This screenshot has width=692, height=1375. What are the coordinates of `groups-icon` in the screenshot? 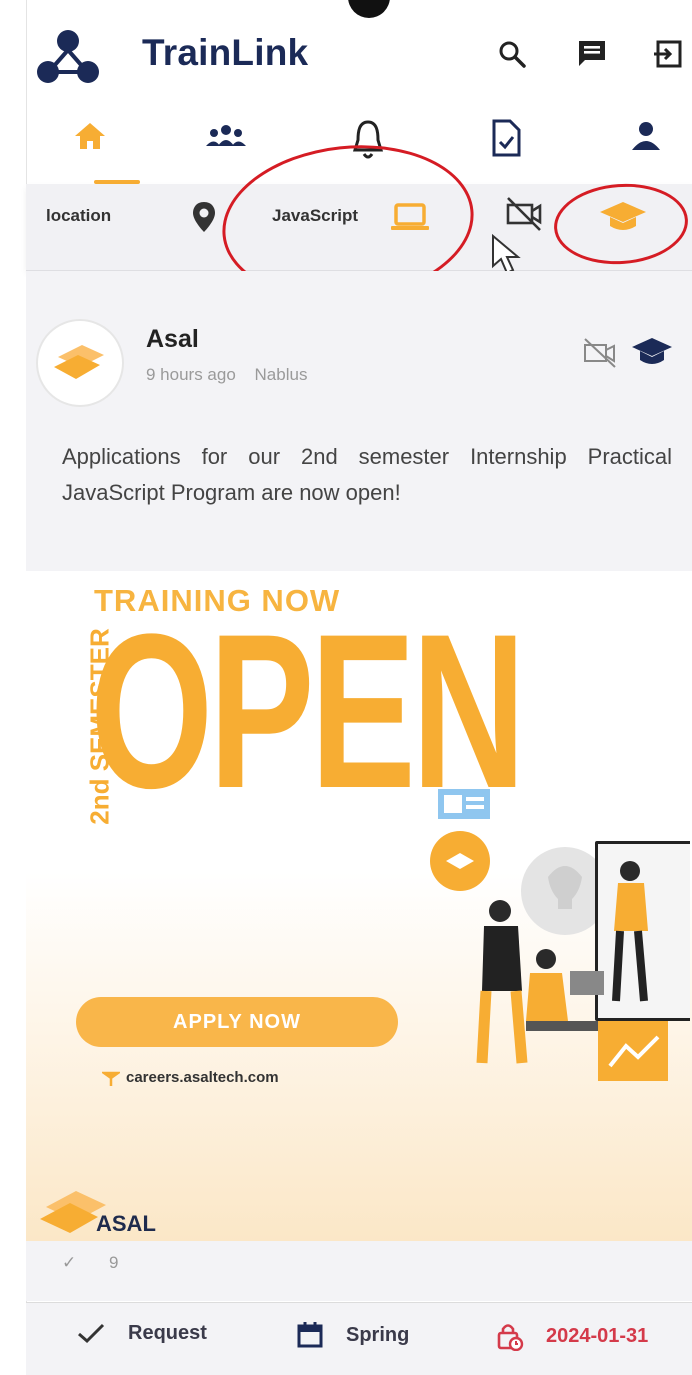 It's located at (226, 135).